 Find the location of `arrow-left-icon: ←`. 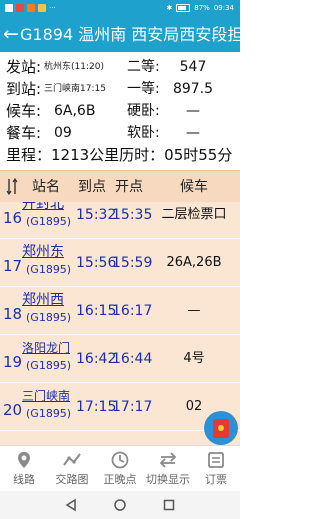

arrow-left-icon: ← is located at coordinates (11, 34).